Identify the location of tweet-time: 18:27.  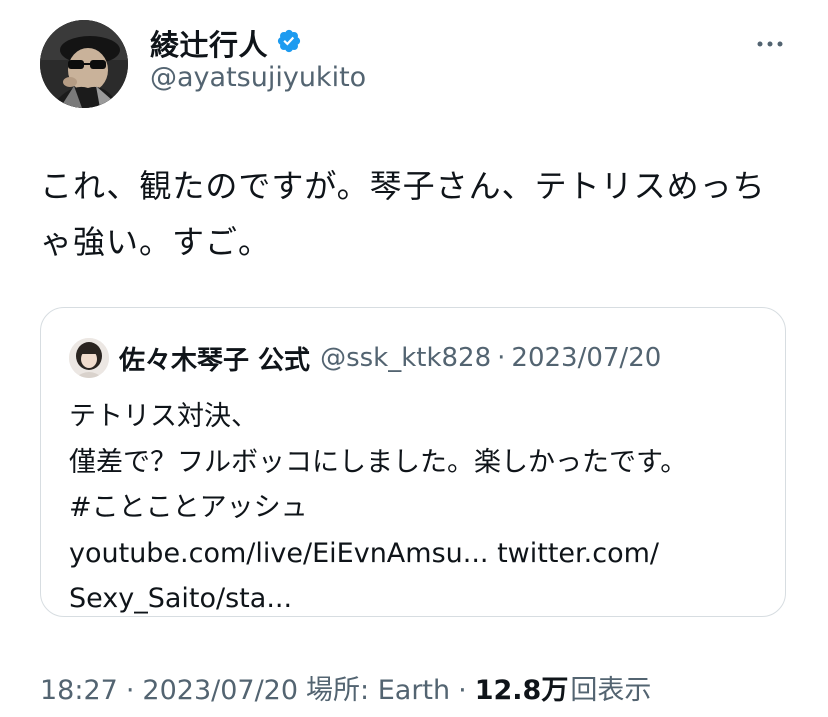
(79, 690).